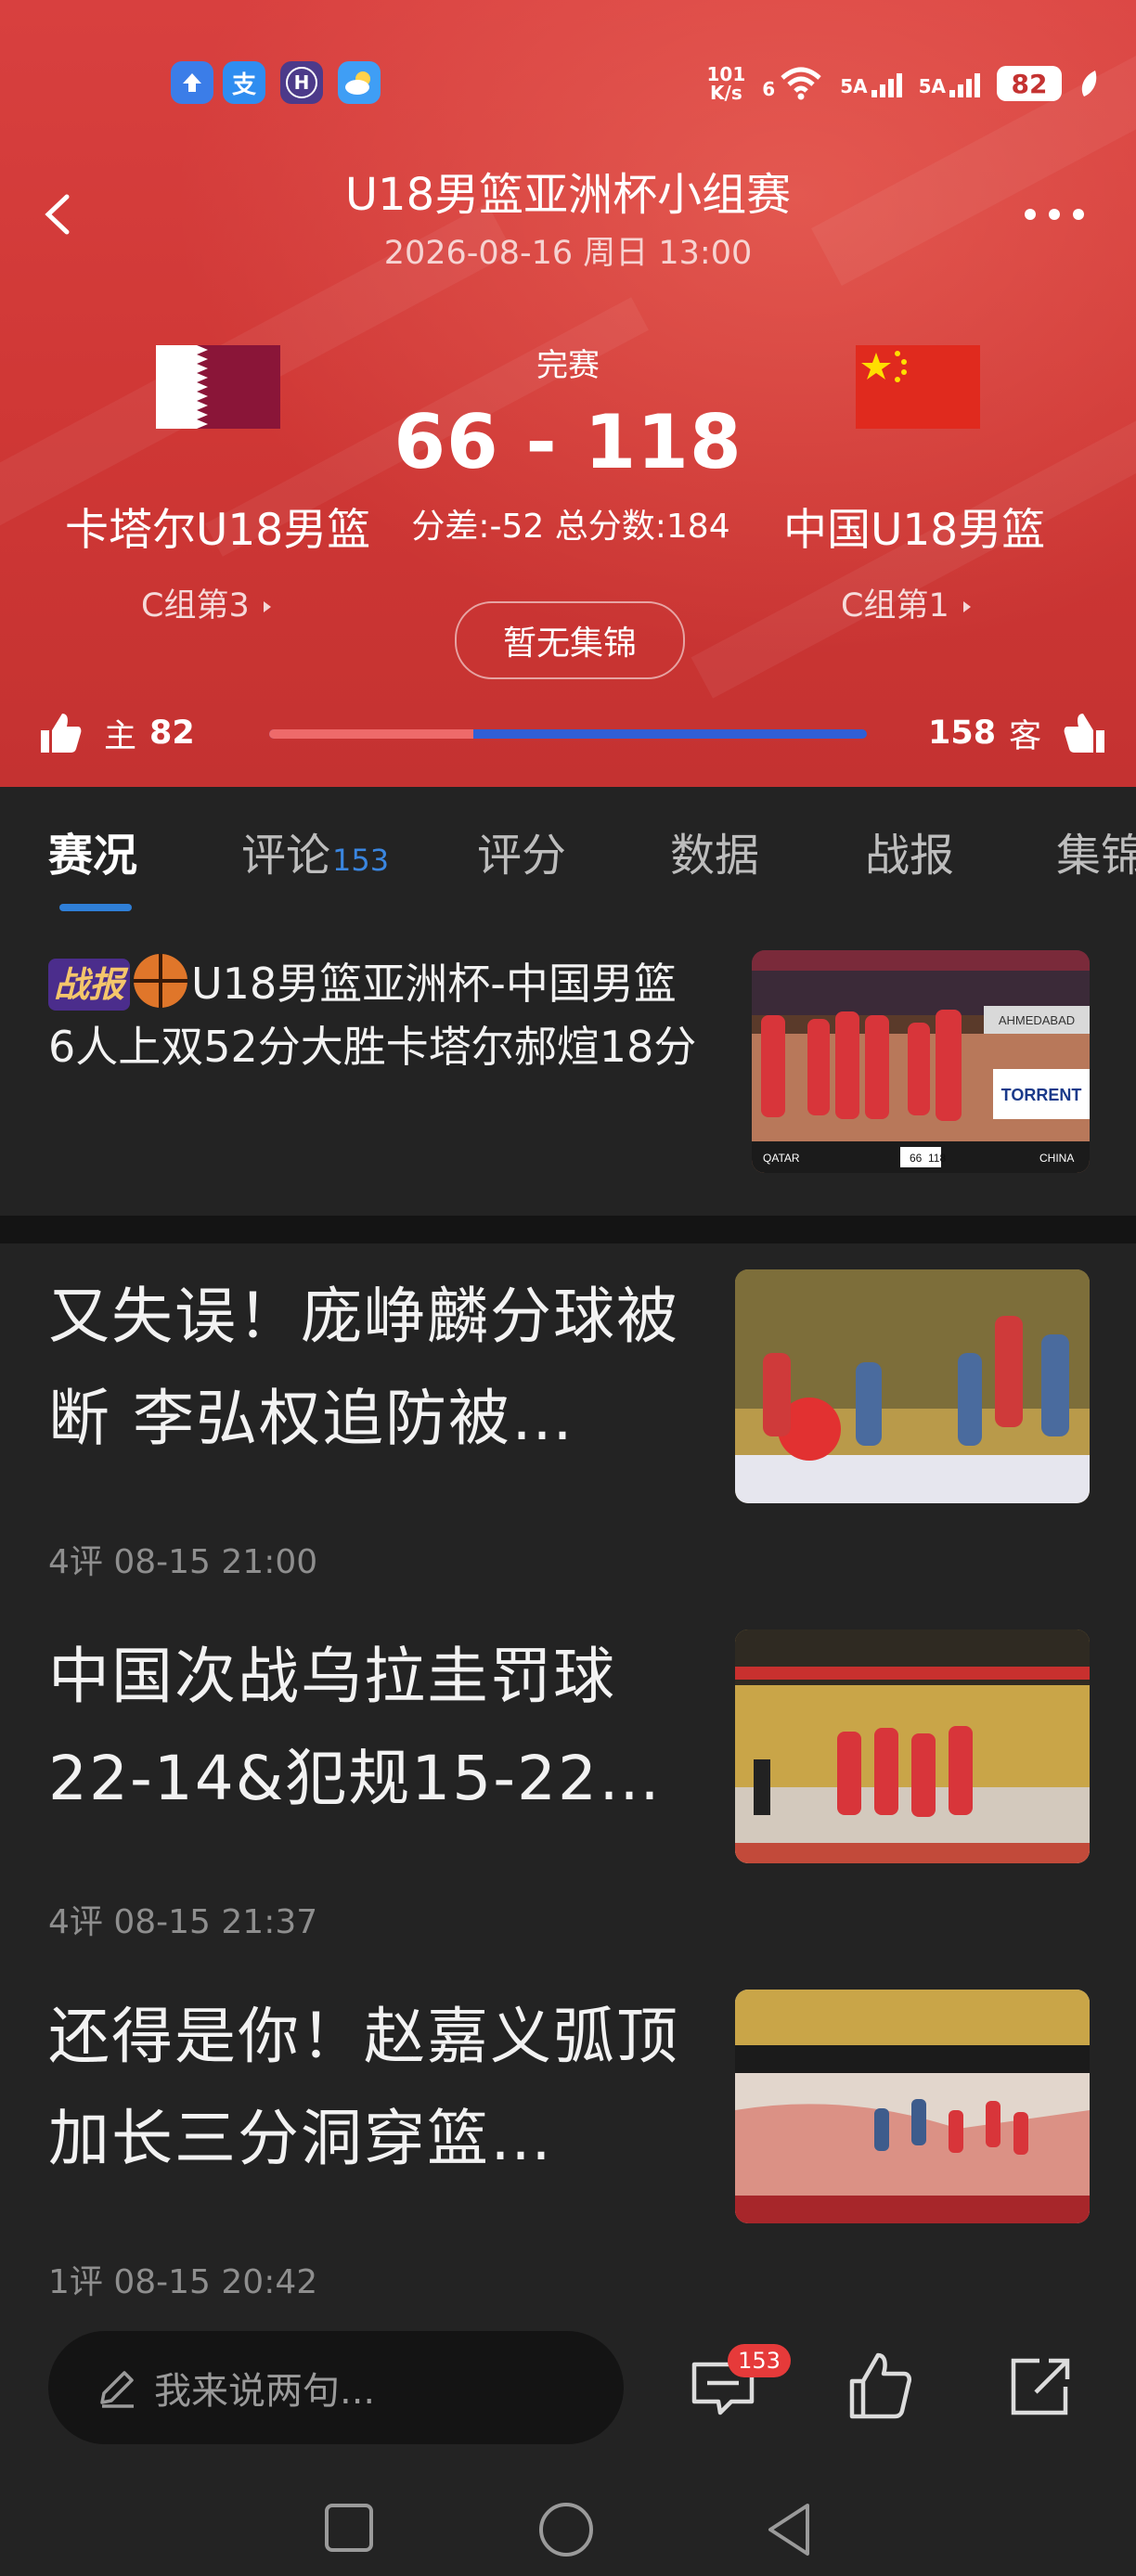 This screenshot has width=1136, height=2576. Describe the element at coordinates (781, 1159) in the screenshot. I see `svg-text: QATAR` at that location.